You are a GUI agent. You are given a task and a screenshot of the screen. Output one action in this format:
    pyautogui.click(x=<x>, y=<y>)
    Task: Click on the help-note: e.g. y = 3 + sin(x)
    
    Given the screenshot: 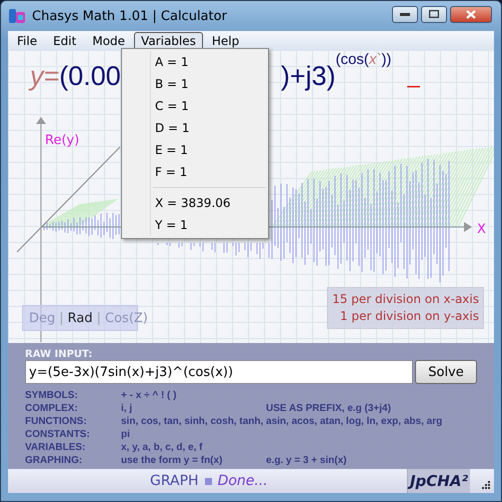 What is the action you would take?
    pyautogui.click(x=307, y=460)
    